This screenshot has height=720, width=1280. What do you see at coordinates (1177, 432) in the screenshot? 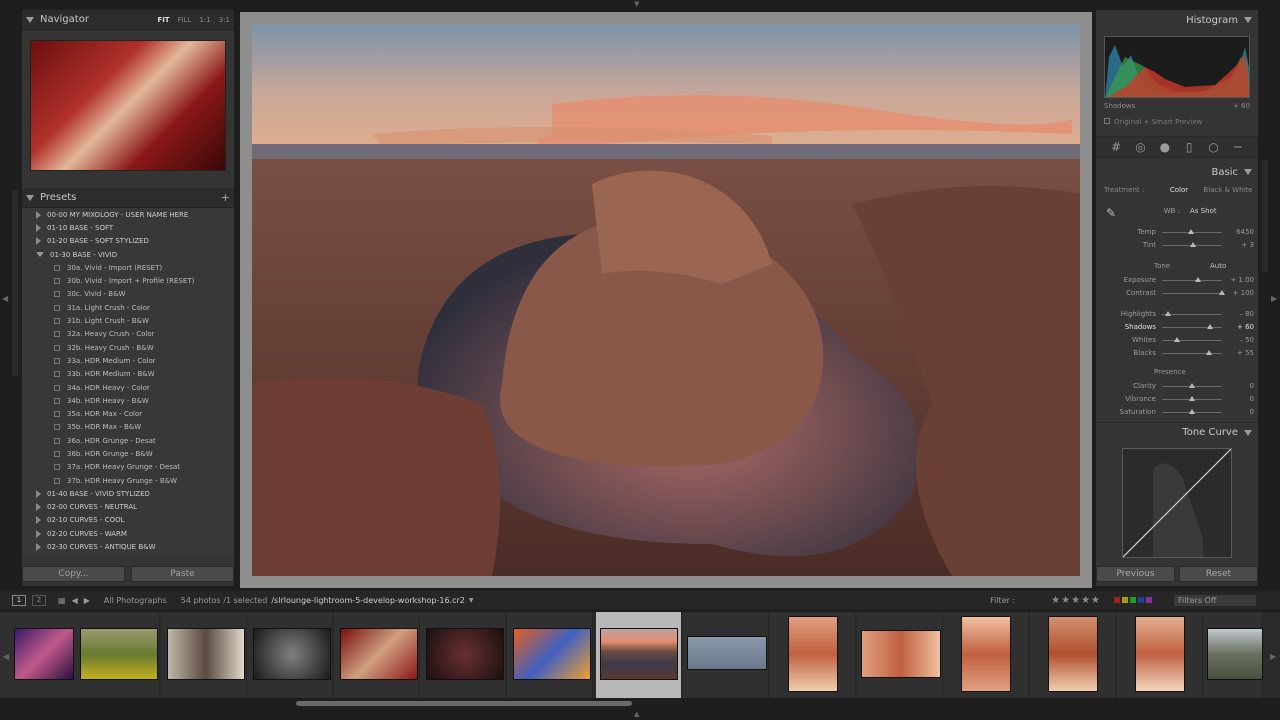
I see `tone-curve-header: Tone Curve` at bounding box center [1177, 432].